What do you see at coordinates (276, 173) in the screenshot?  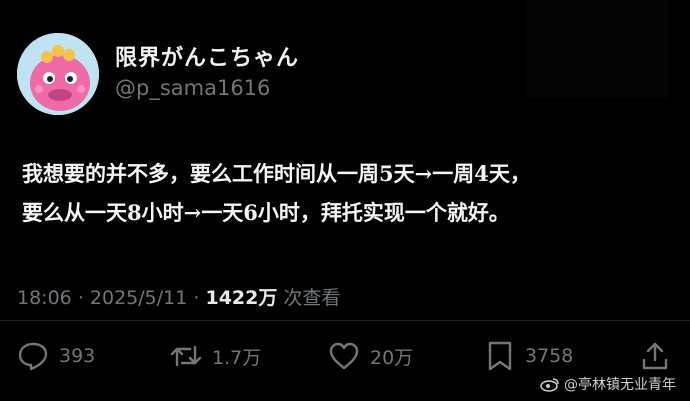 I see `tweet-text-line: 我想要的并不多，要么工作时间从一周5天→一周4天，` at bounding box center [276, 173].